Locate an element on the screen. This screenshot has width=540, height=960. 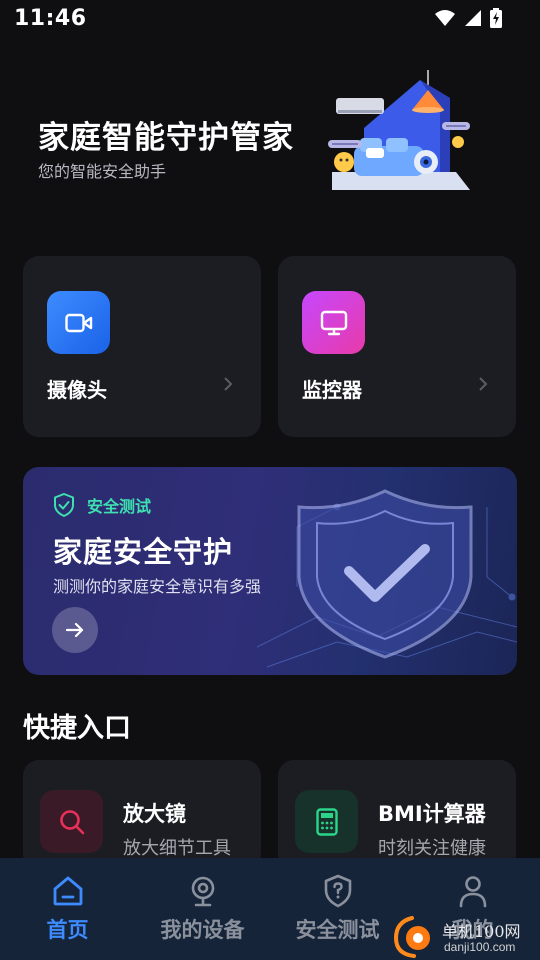
quick-item-title: 放大镜 is located at coordinates (154, 814).